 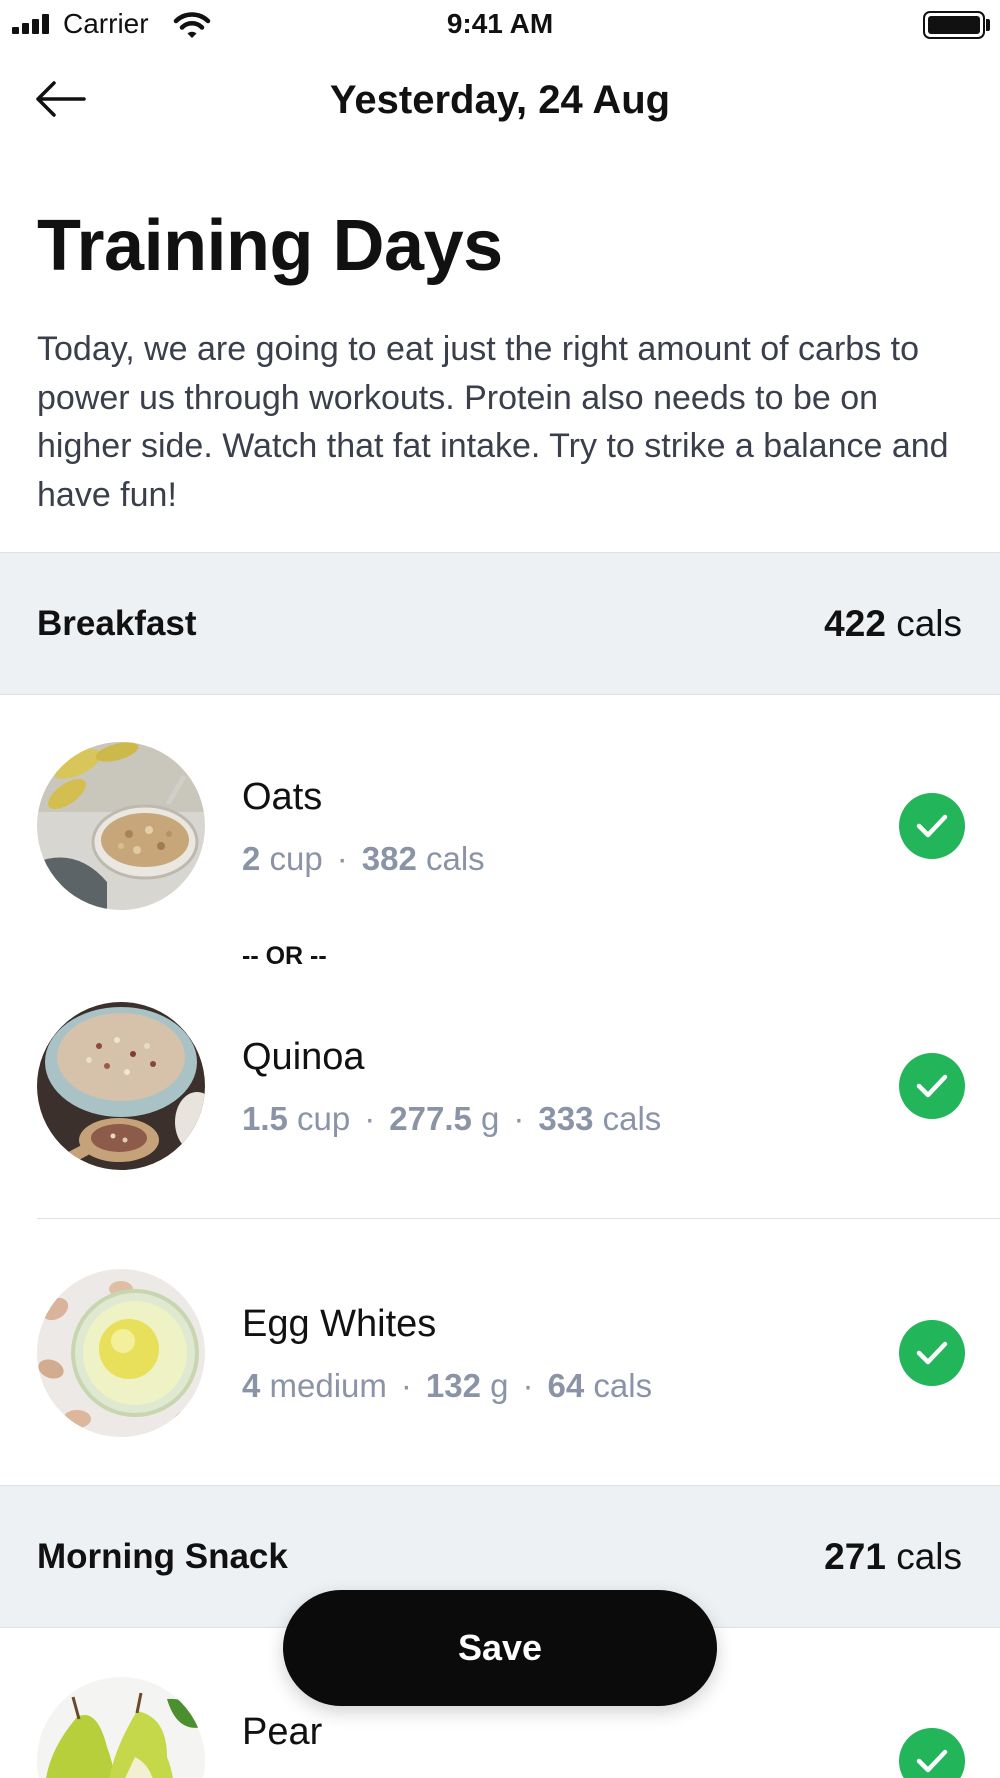 What do you see at coordinates (452, 1118) in the screenshot?
I see `food-meta: 1.5 cup · 277.5 g · 333 cals` at bounding box center [452, 1118].